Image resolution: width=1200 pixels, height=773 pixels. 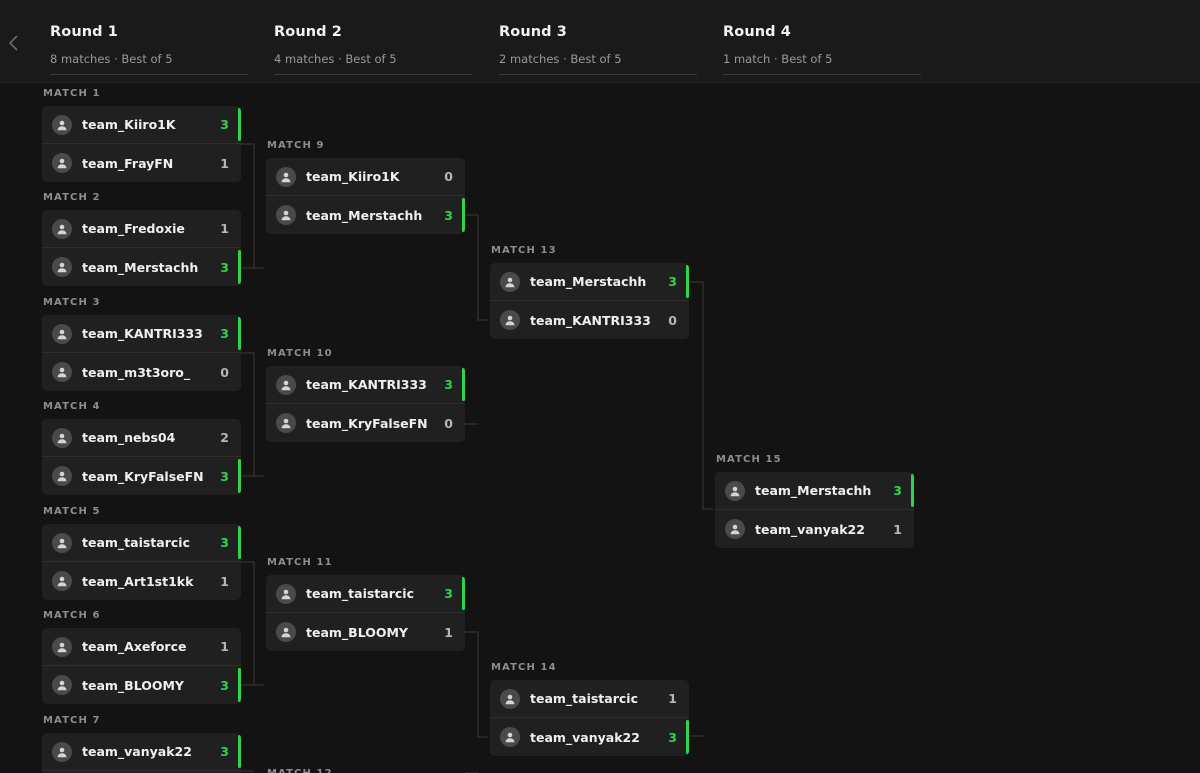 I want to click on round-title: Round 4, so click(x=757, y=32).